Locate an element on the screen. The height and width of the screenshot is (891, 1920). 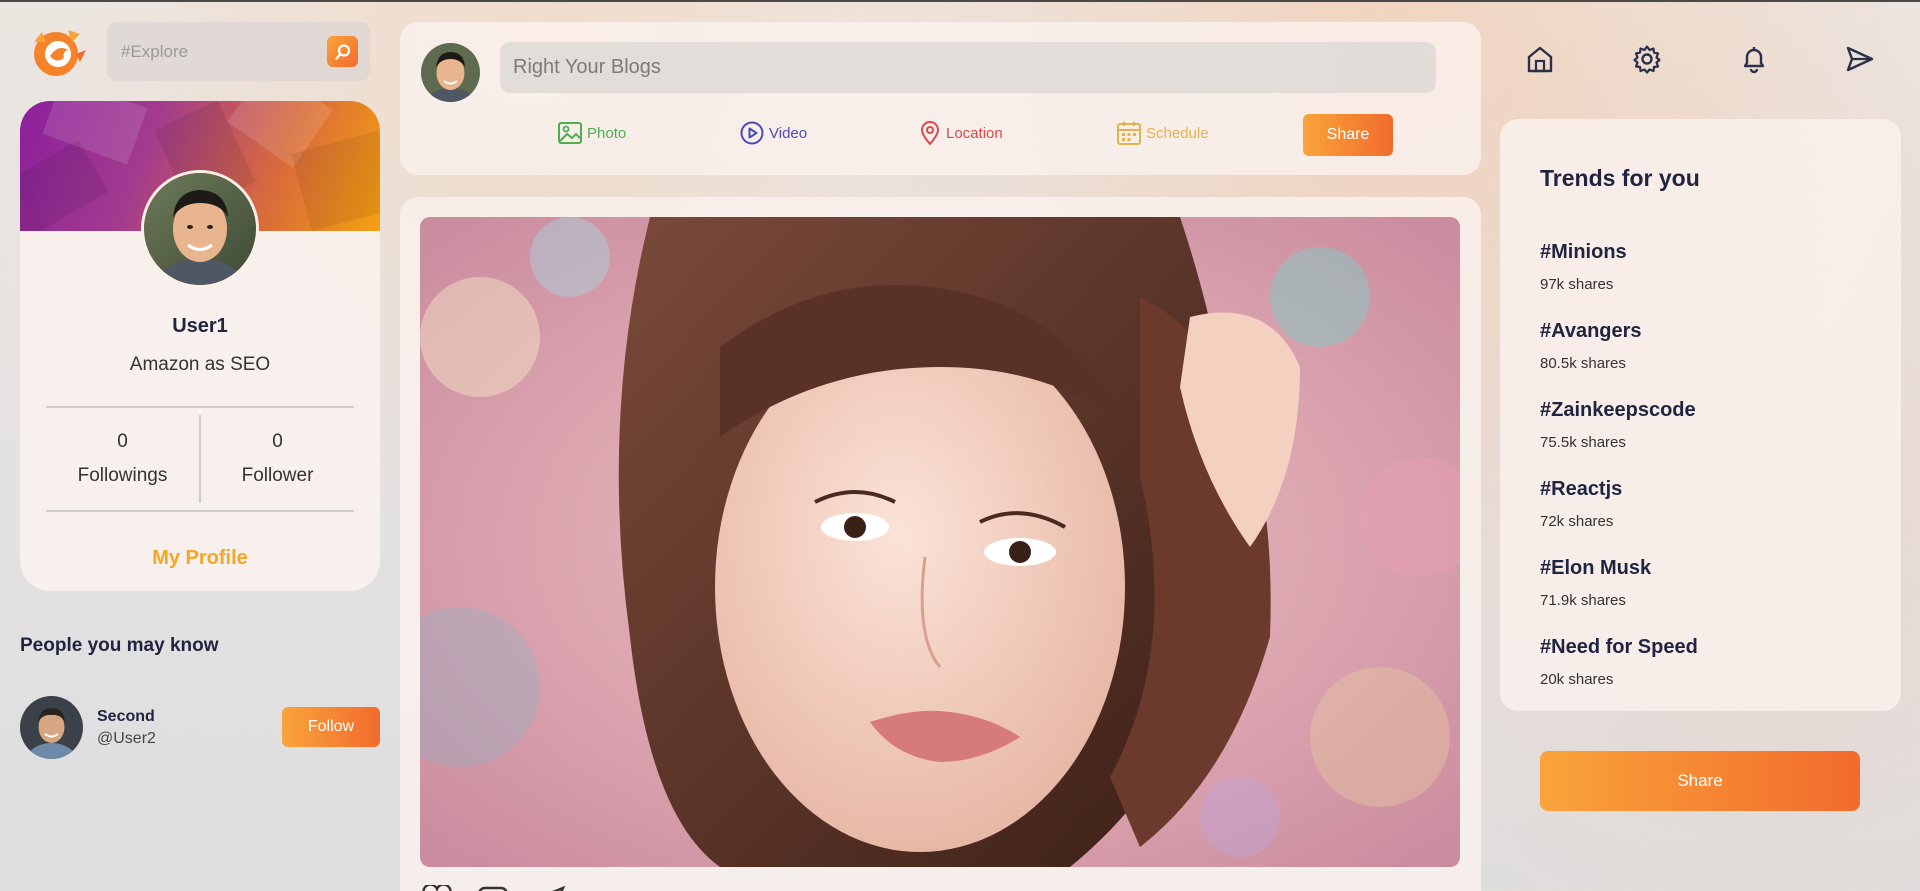
trend-item: #Minions 97k shares is located at coordinates (1583, 267).